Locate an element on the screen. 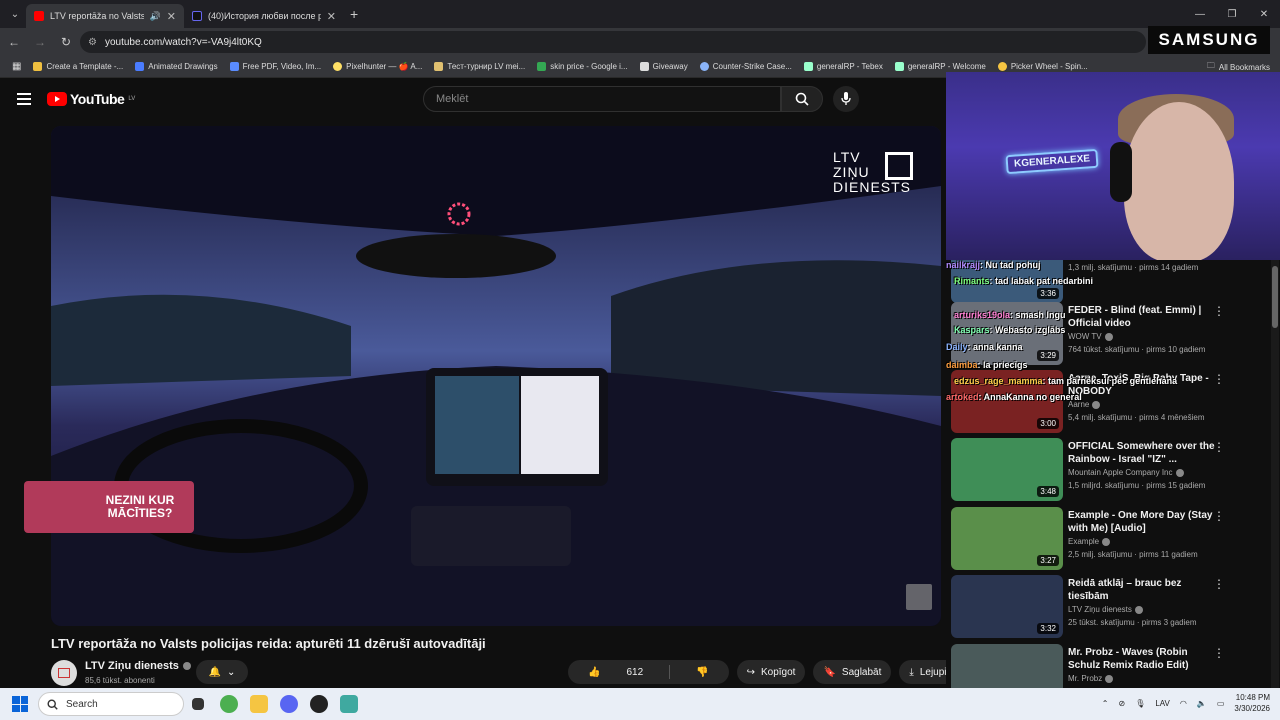  like-dislike-group: 👍 612 👎 is located at coordinates (648, 672).